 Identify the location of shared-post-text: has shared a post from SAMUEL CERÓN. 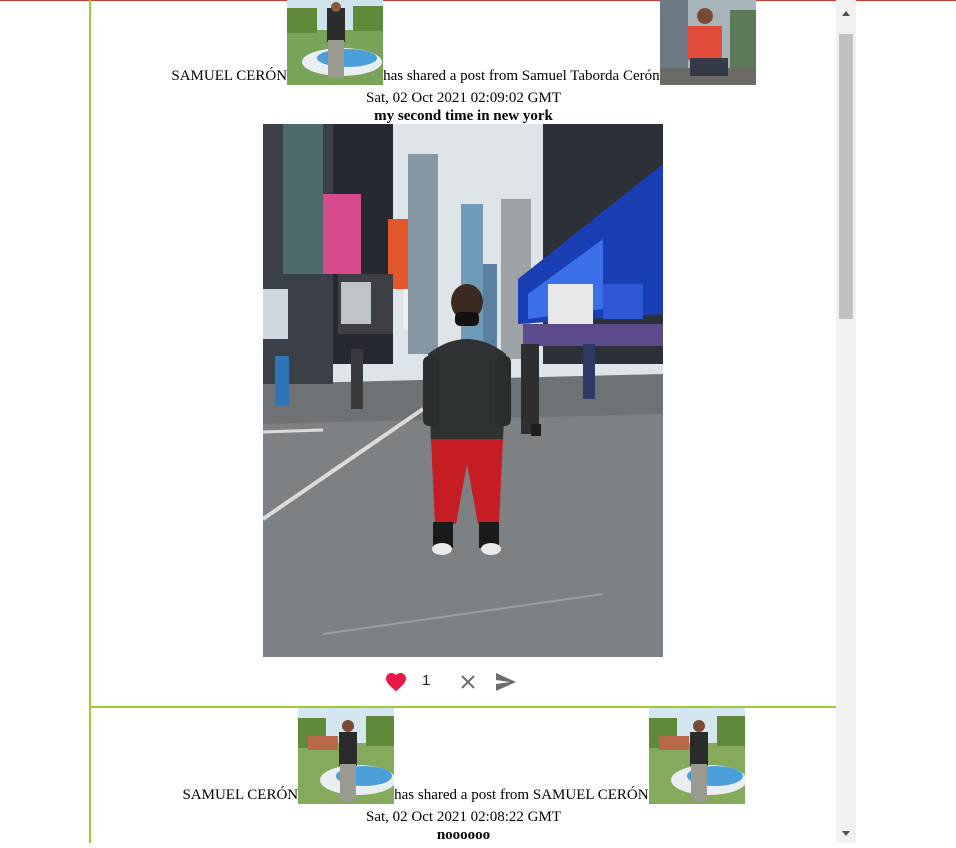
(521, 795).